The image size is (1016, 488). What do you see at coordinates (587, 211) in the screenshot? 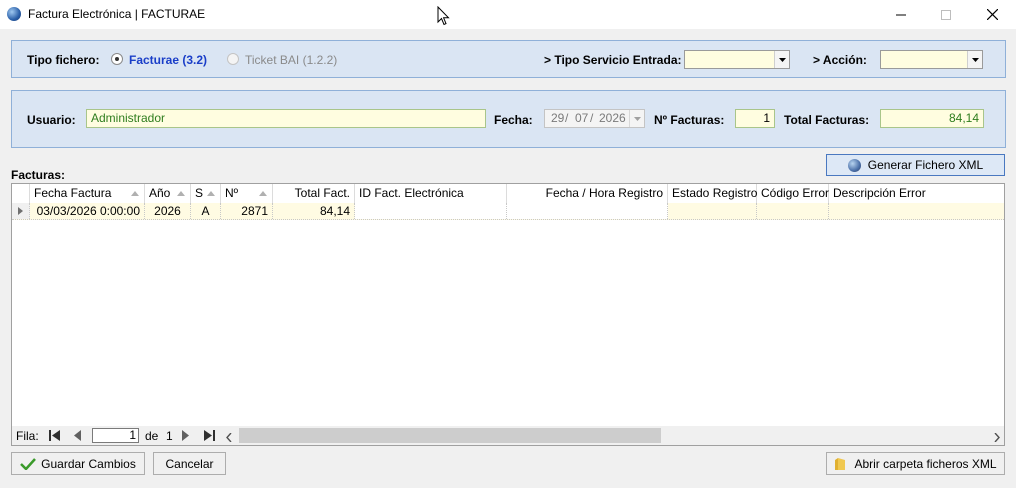
I see `cell-fecha-registro` at bounding box center [587, 211].